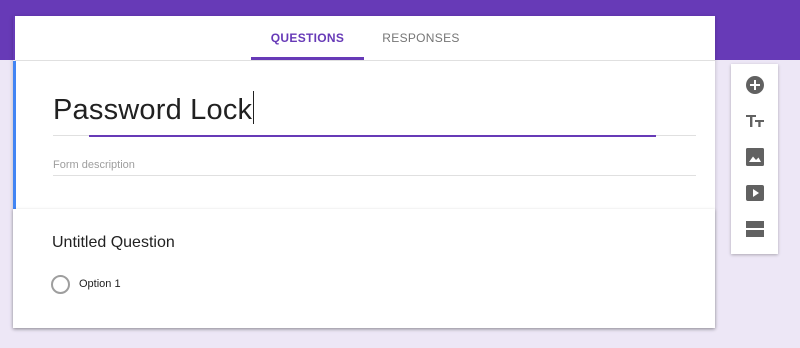  Describe the element at coordinates (372, 136) in the screenshot. I see `title-focus-underline` at that location.